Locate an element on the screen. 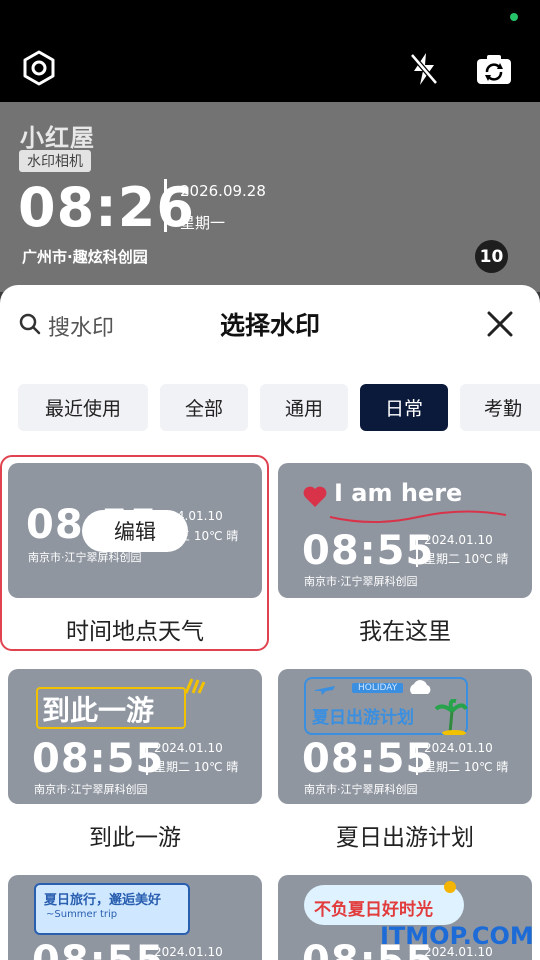 This screenshot has width=540, height=960. tab-general: 通用 is located at coordinates (304, 407).